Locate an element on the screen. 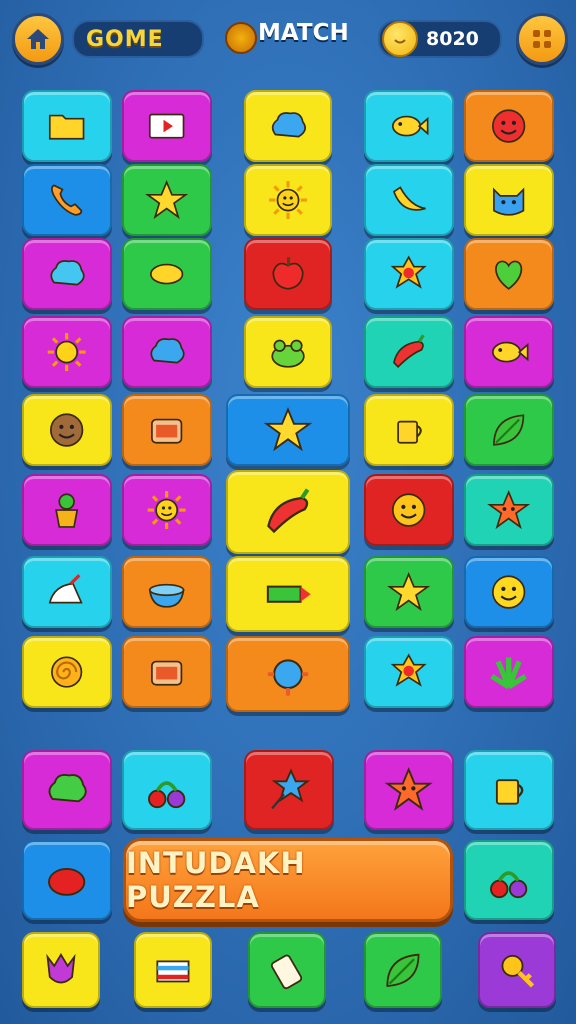  bird-icon is located at coordinates (409, 126).